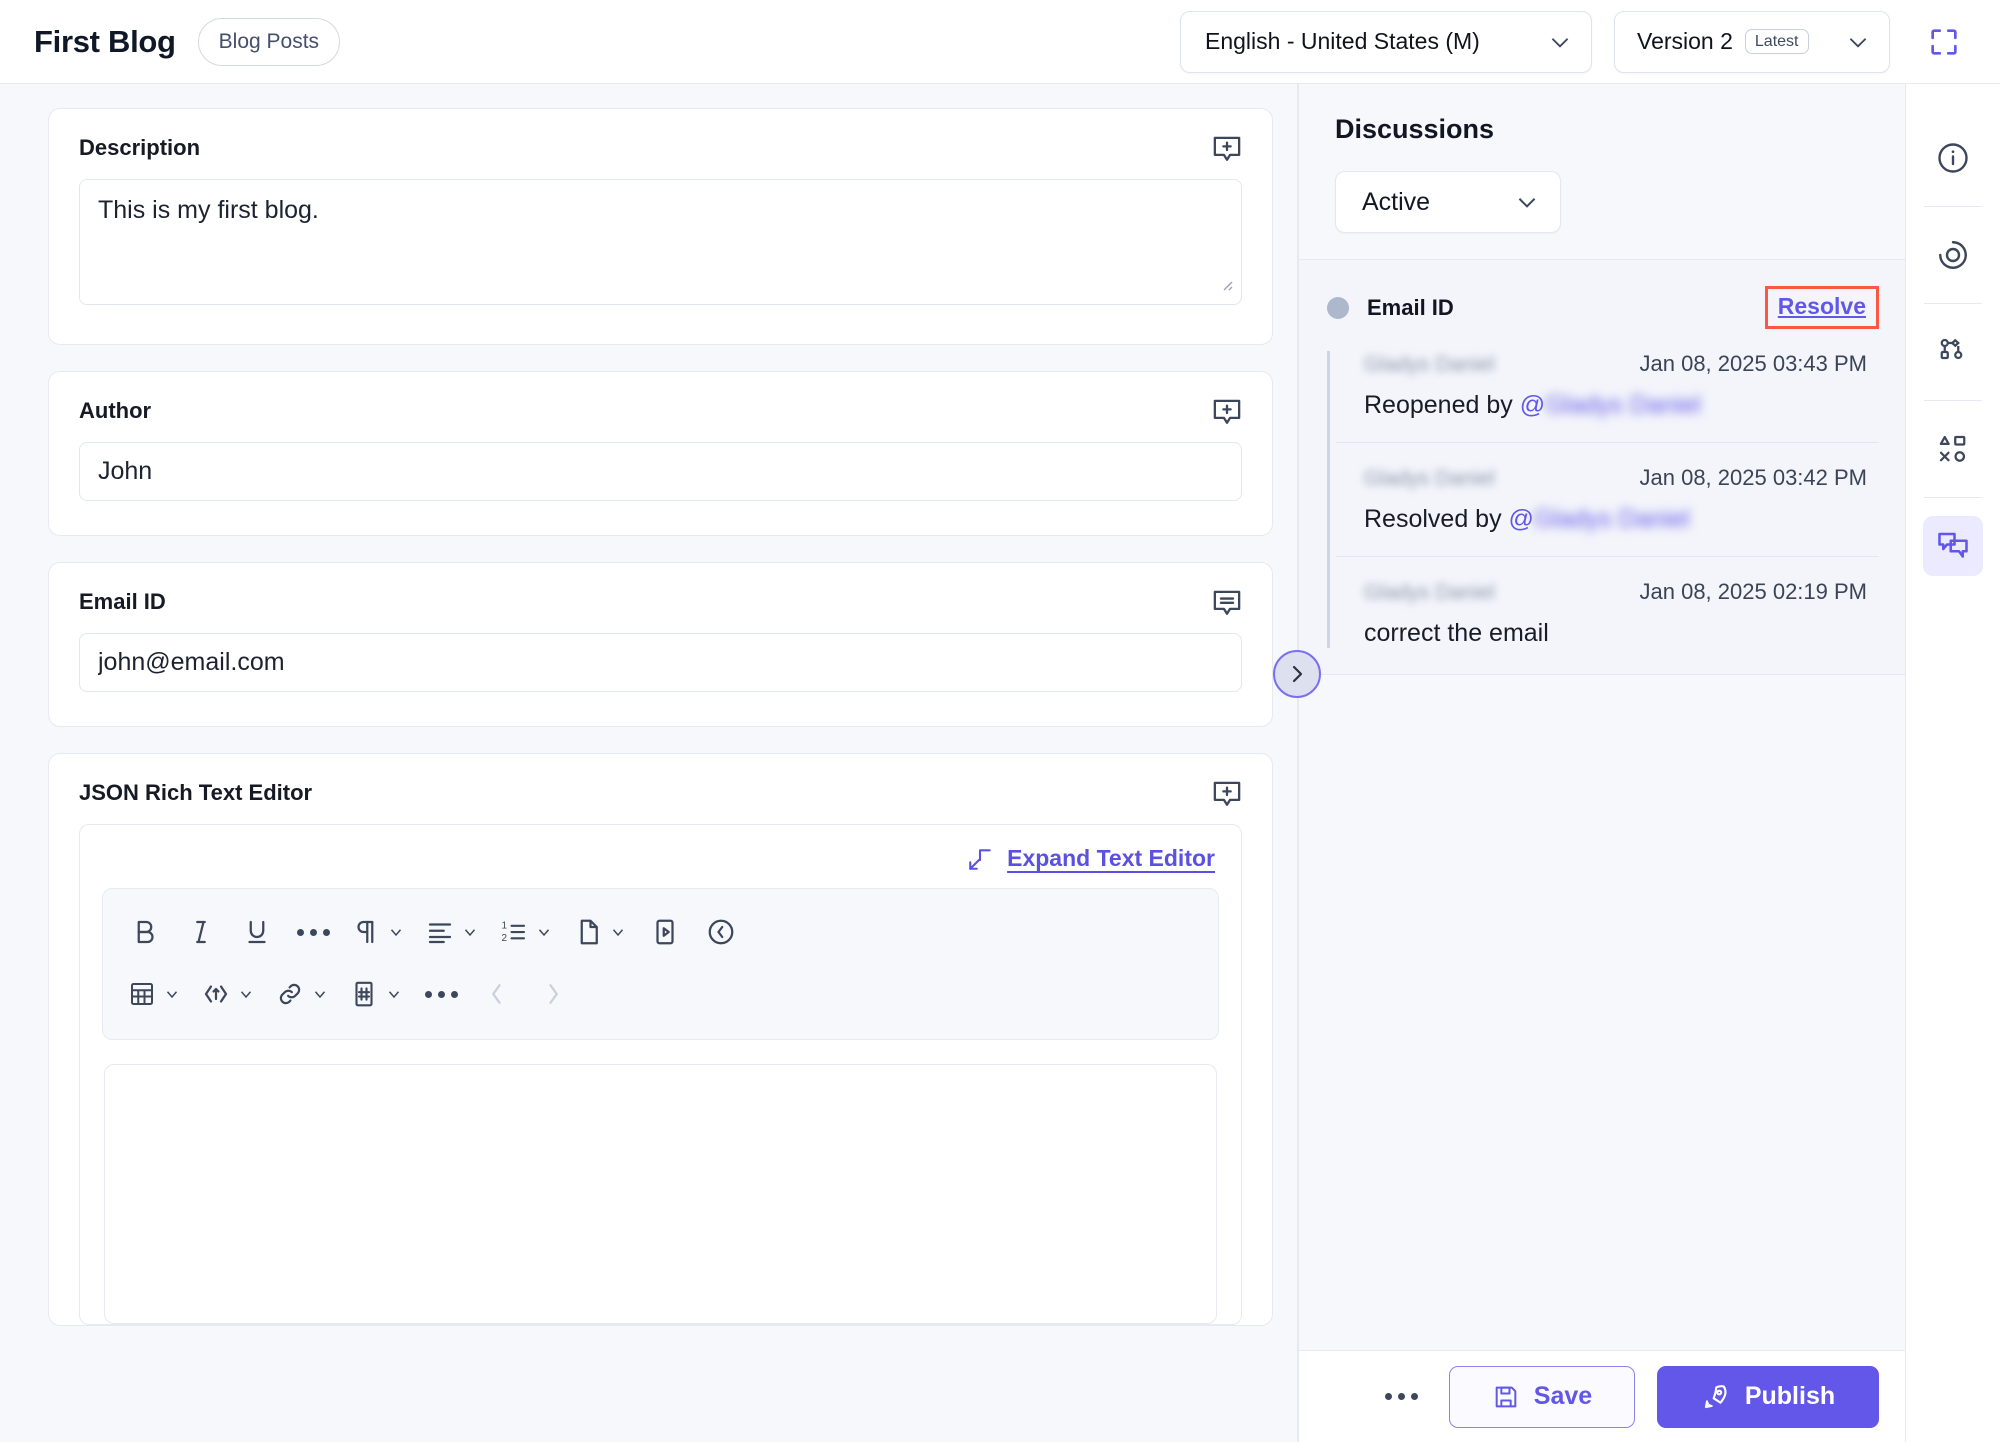  Describe the element at coordinates (660, 662) in the screenshot. I see `email-id-input` at that location.